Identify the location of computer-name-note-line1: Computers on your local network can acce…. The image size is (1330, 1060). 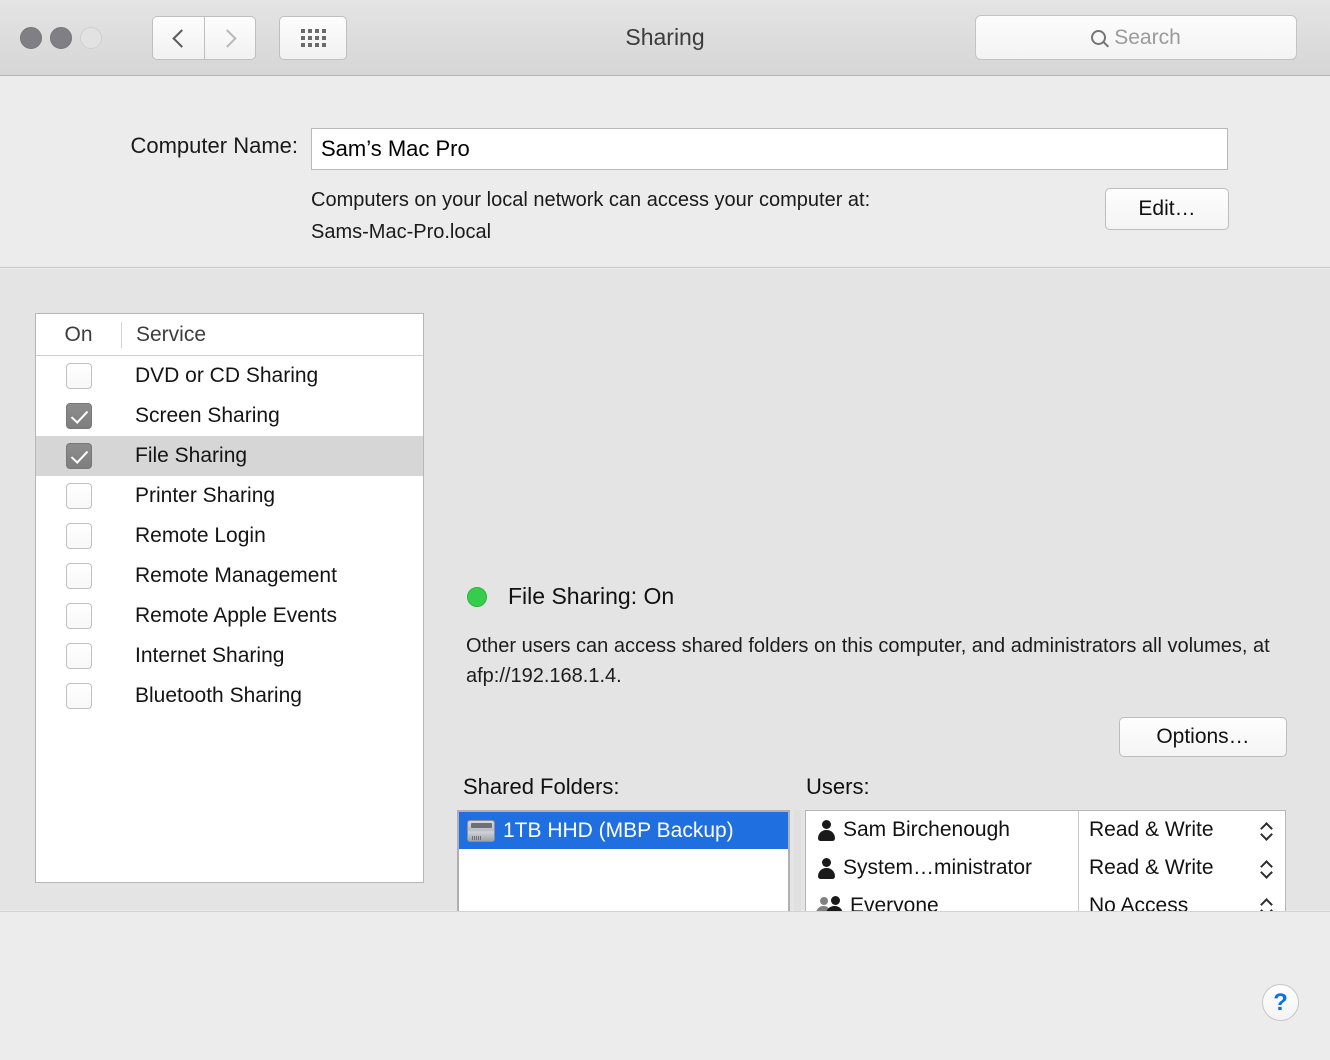
(591, 200).